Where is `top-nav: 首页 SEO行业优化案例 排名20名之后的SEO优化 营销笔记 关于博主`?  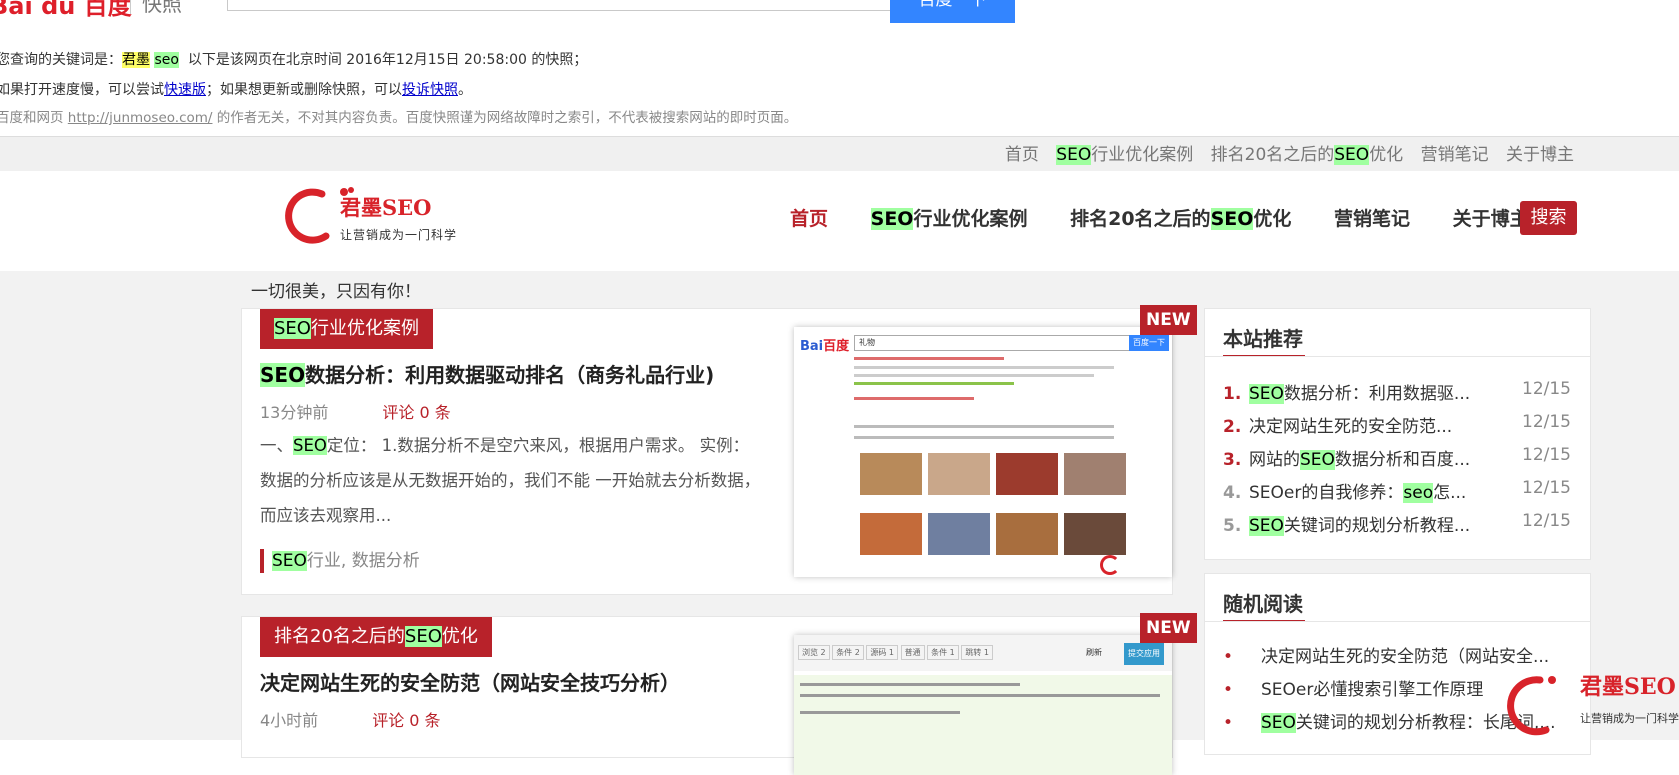 top-nav: 首页 SEO行业优化案例 排名20名之后的SEO优化 营销笔记 关于博主 is located at coordinates (1283, 152).